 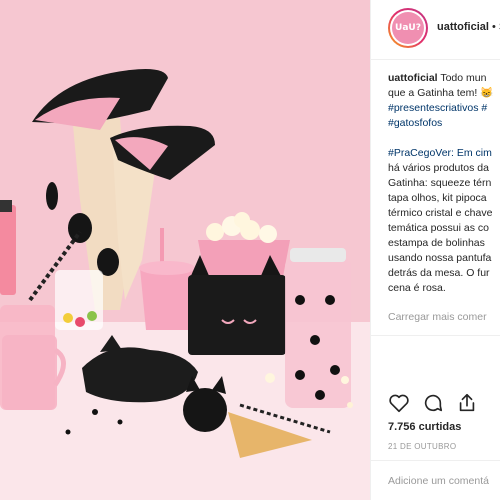 What do you see at coordinates (440, 213) in the screenshot?
I see `caption-text-line: térmico cristal e chave` at bounding box center [440, 213].